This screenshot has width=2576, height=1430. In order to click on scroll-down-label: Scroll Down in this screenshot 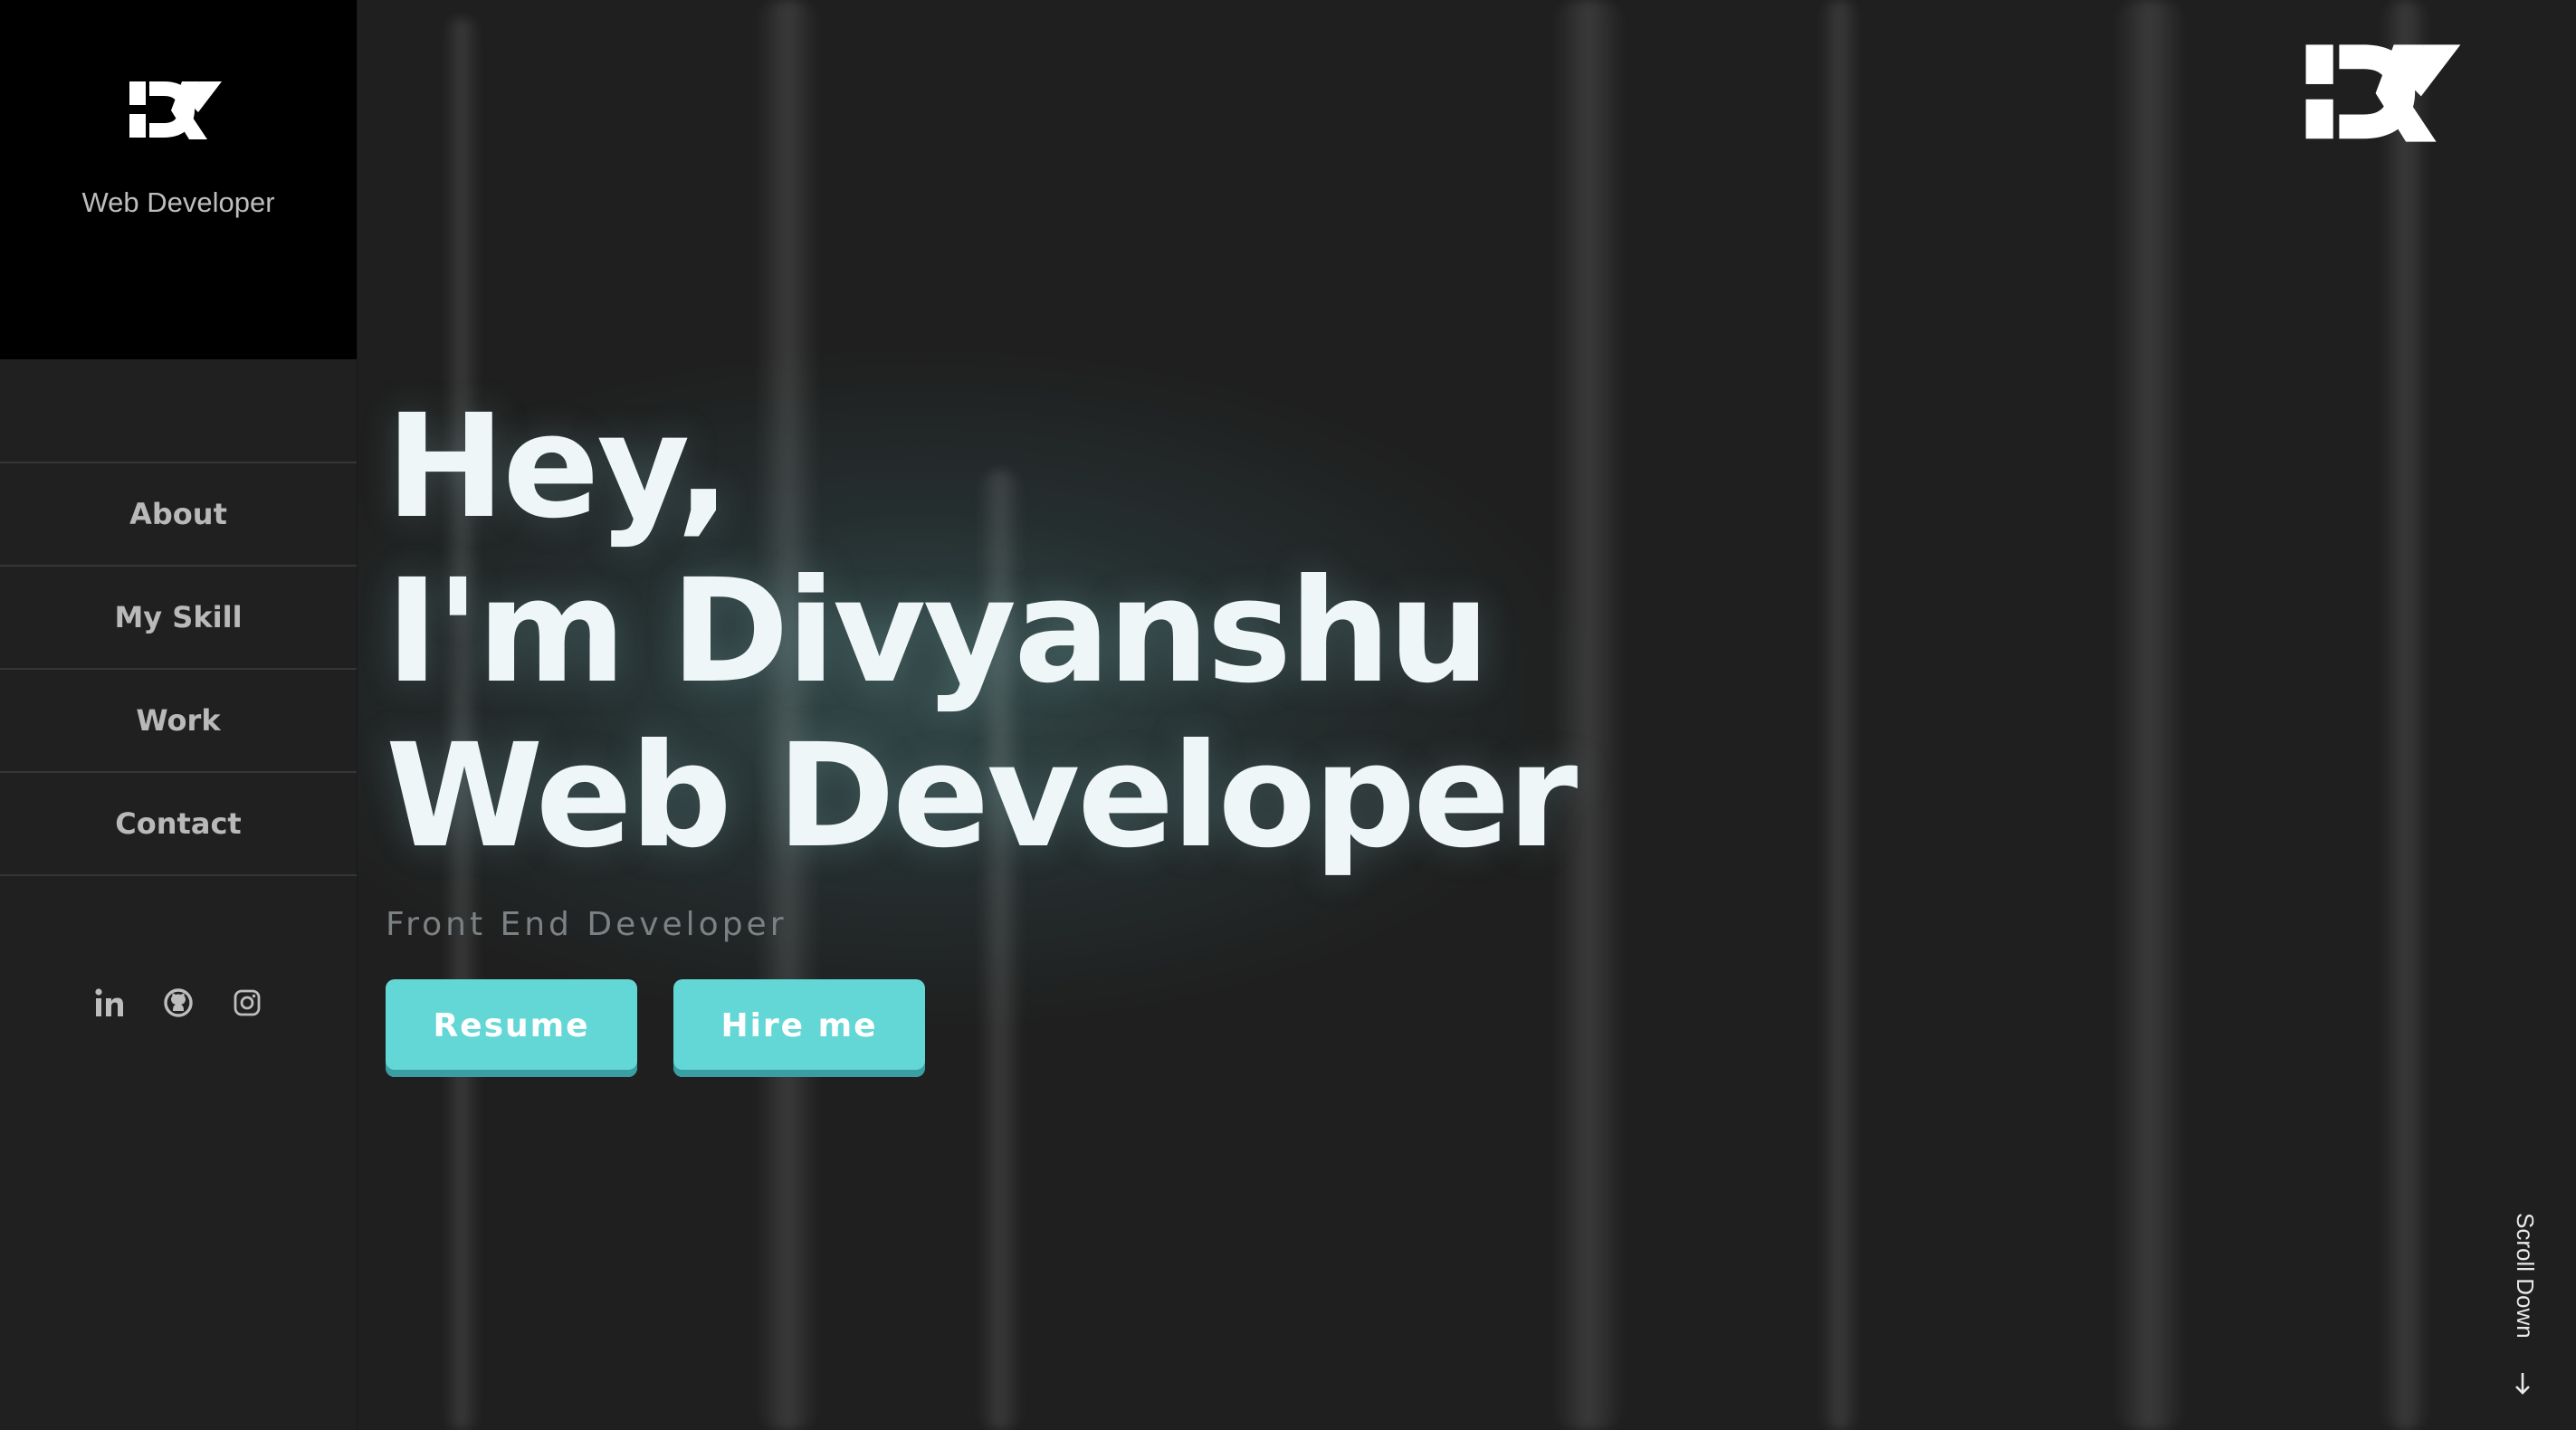, I will do `click(2526, 1276)`.